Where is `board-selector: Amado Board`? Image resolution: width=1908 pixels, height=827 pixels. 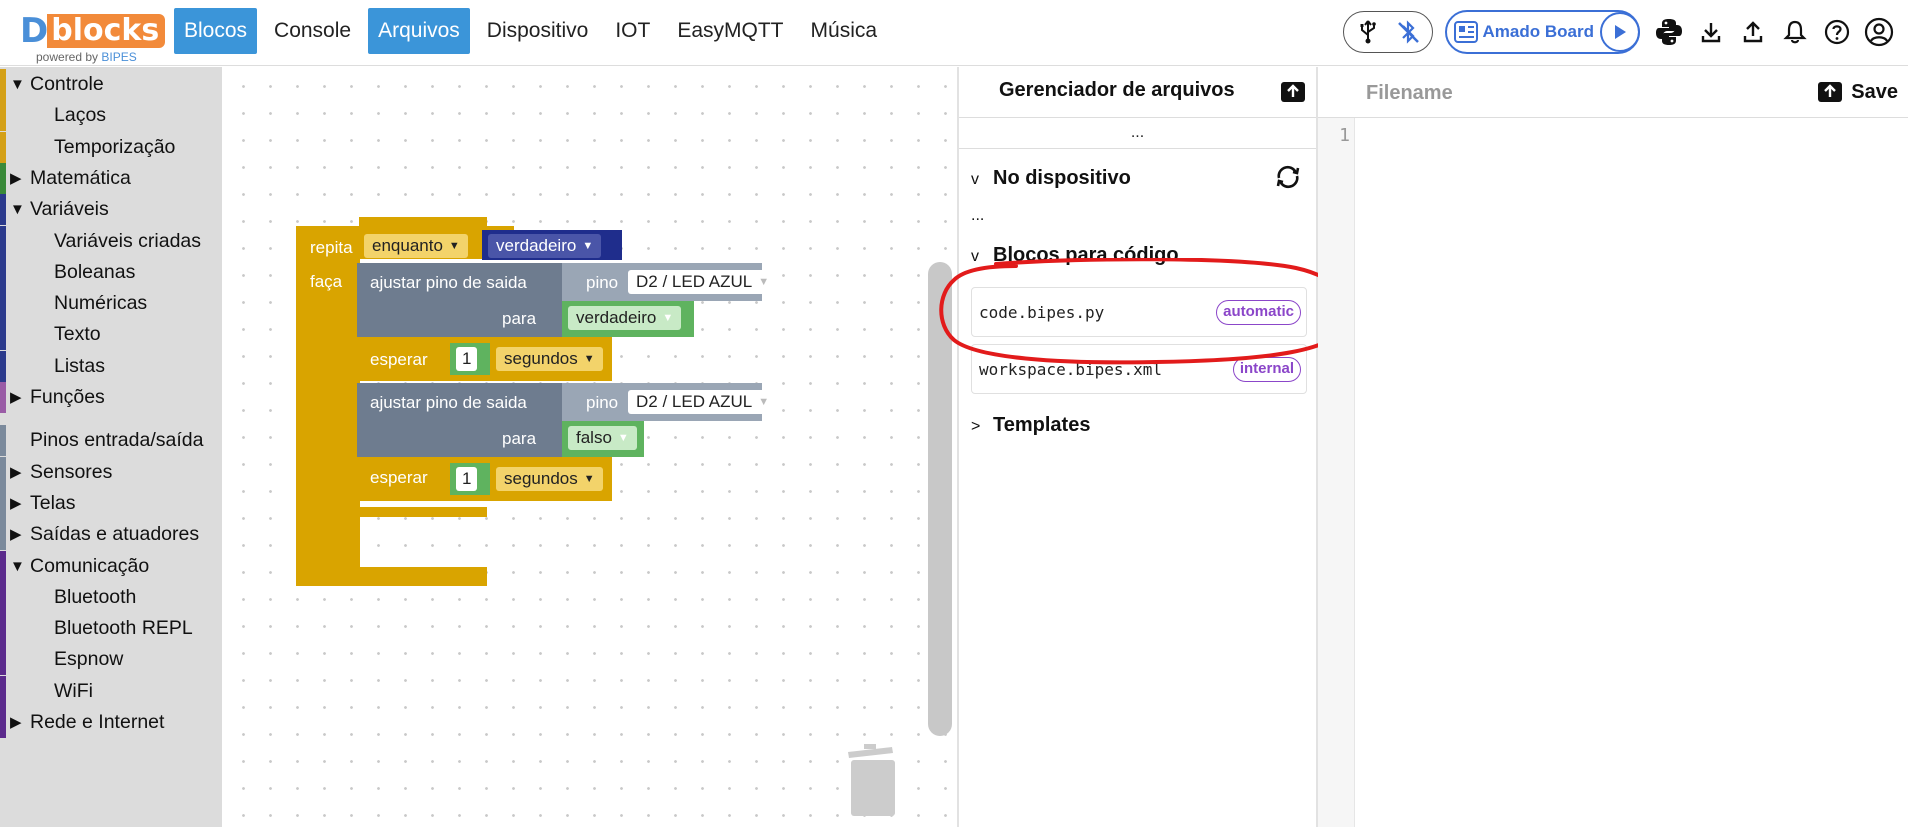 board-selector: Amado Board is located at coordinates (1542, 32).